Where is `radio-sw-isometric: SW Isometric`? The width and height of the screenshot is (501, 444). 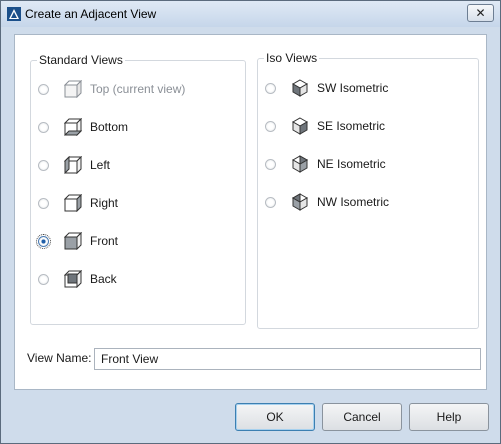 radio-sw-isometric: SW Isometric is located at coordinates (326, 88).